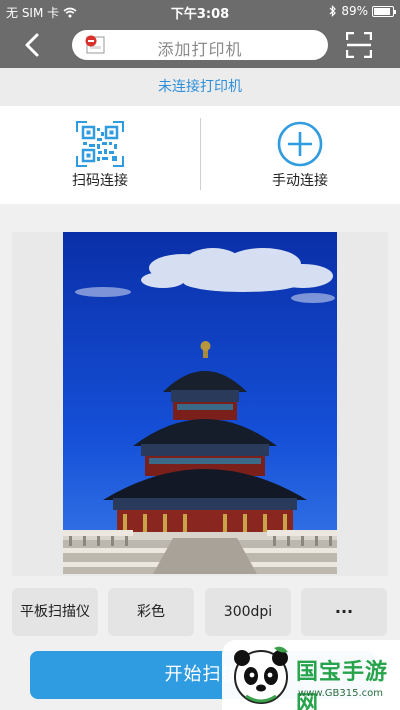 The image size is (400, 710). What do you see at coordinates (261, 675) in the screenshot?
I see `panda-logo-icon` at bounding box center [261, 675].